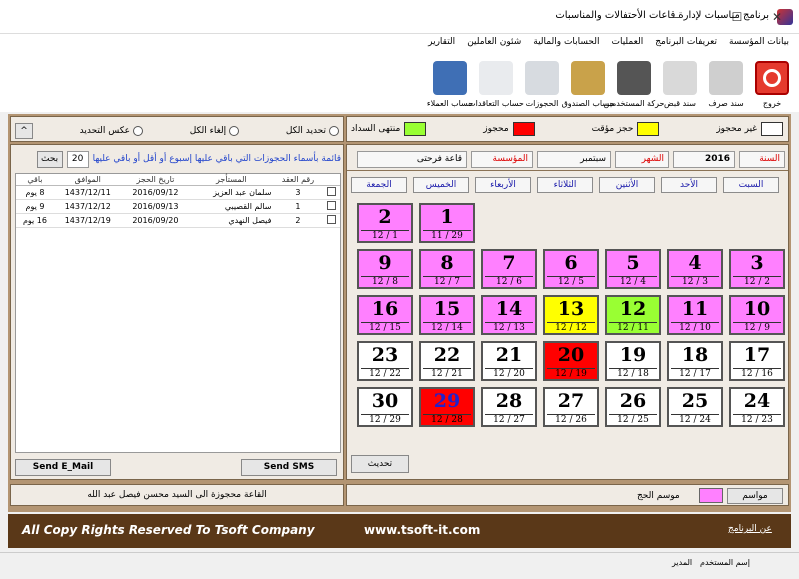 The image size is (799, 579). What do you see at coordinates (509, 269) in the screenshot?
I see `calendar-day-cell: 7 12 / 6` at bounding box center [509, 269].